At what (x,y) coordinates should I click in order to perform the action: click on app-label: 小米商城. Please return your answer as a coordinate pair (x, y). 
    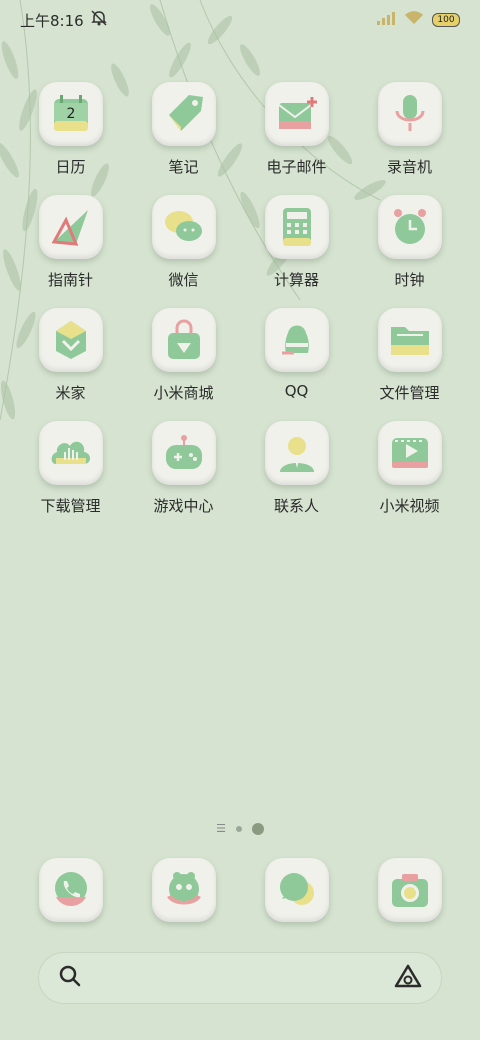
    Looking at the image, I should click on (183, 393).